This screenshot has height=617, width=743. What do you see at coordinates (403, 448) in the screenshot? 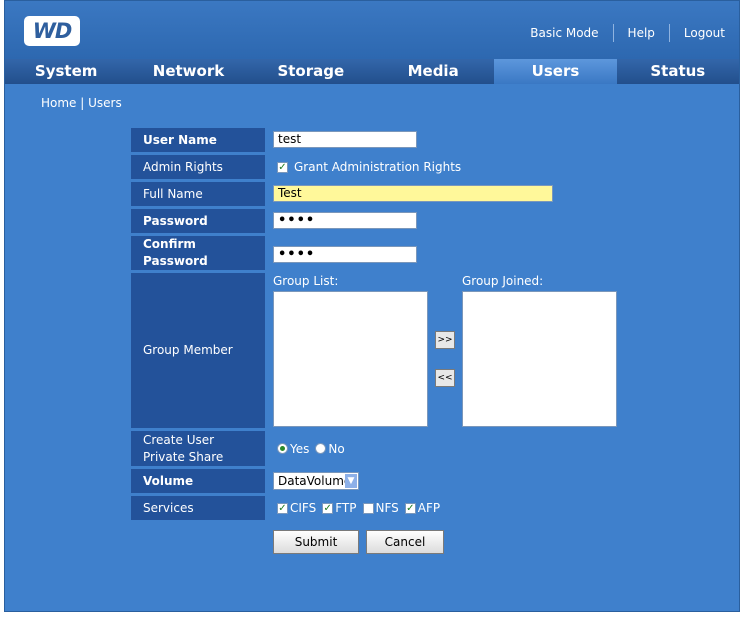
I see `private-share-row: Create User Private Share Yes No` at bounding box center [403, 448].